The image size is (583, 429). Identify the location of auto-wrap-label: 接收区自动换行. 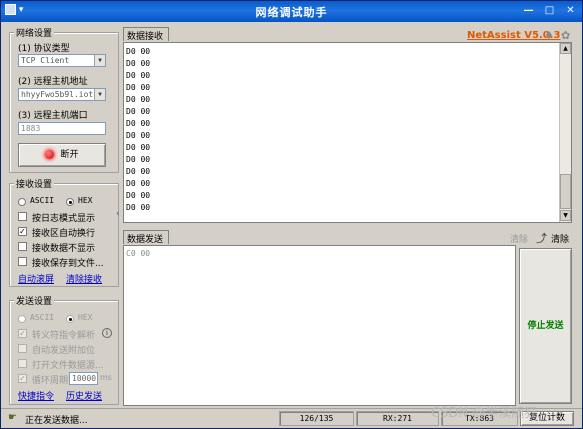
(64, 234).